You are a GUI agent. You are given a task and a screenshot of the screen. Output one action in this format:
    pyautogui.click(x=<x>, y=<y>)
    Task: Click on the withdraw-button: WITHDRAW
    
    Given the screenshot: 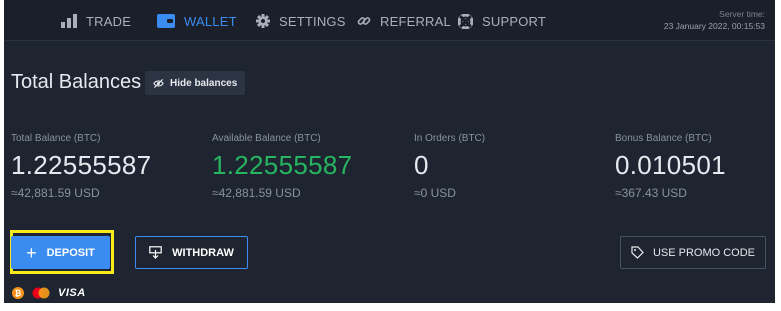 What is the action you would take?
    pyautogui.click(x=191, y=252)
    